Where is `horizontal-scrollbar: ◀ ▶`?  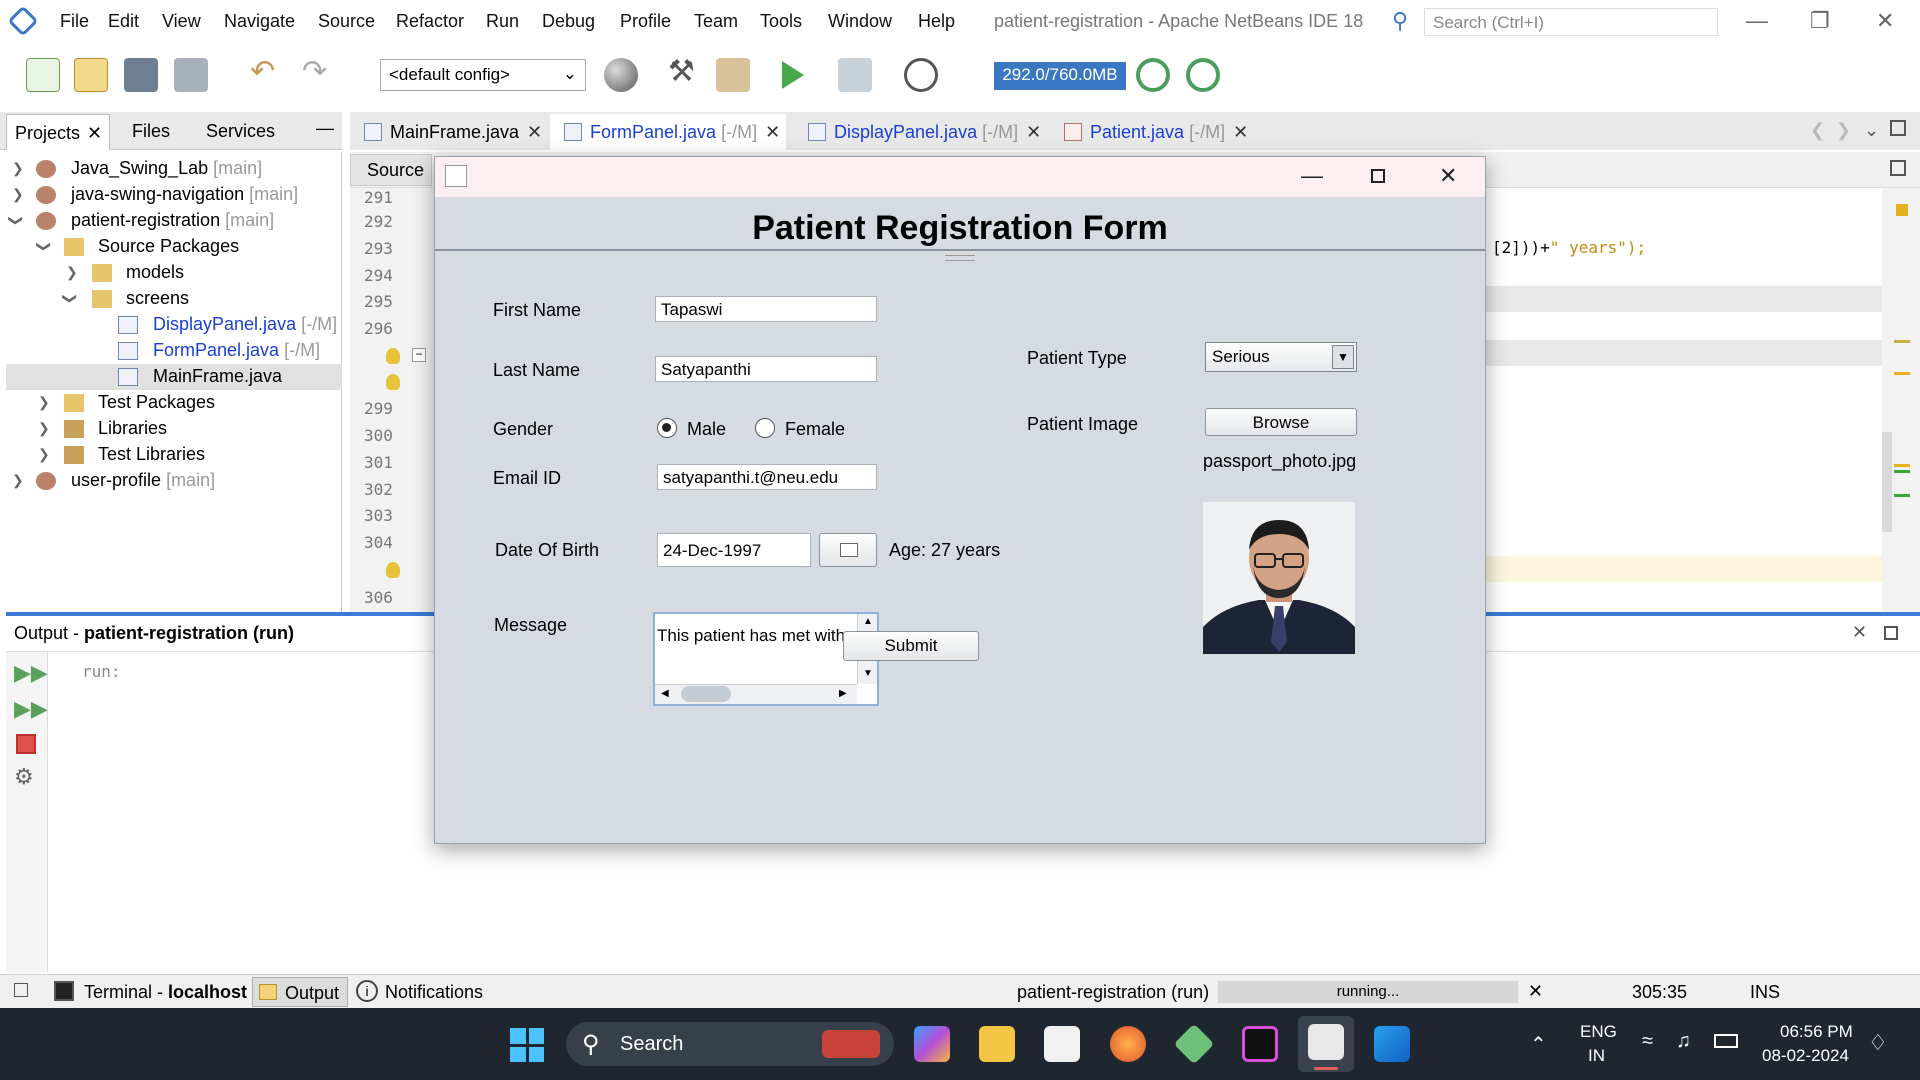 horizontal-scrollbar: ◀ ▶ is located at coordinates (756, 694).